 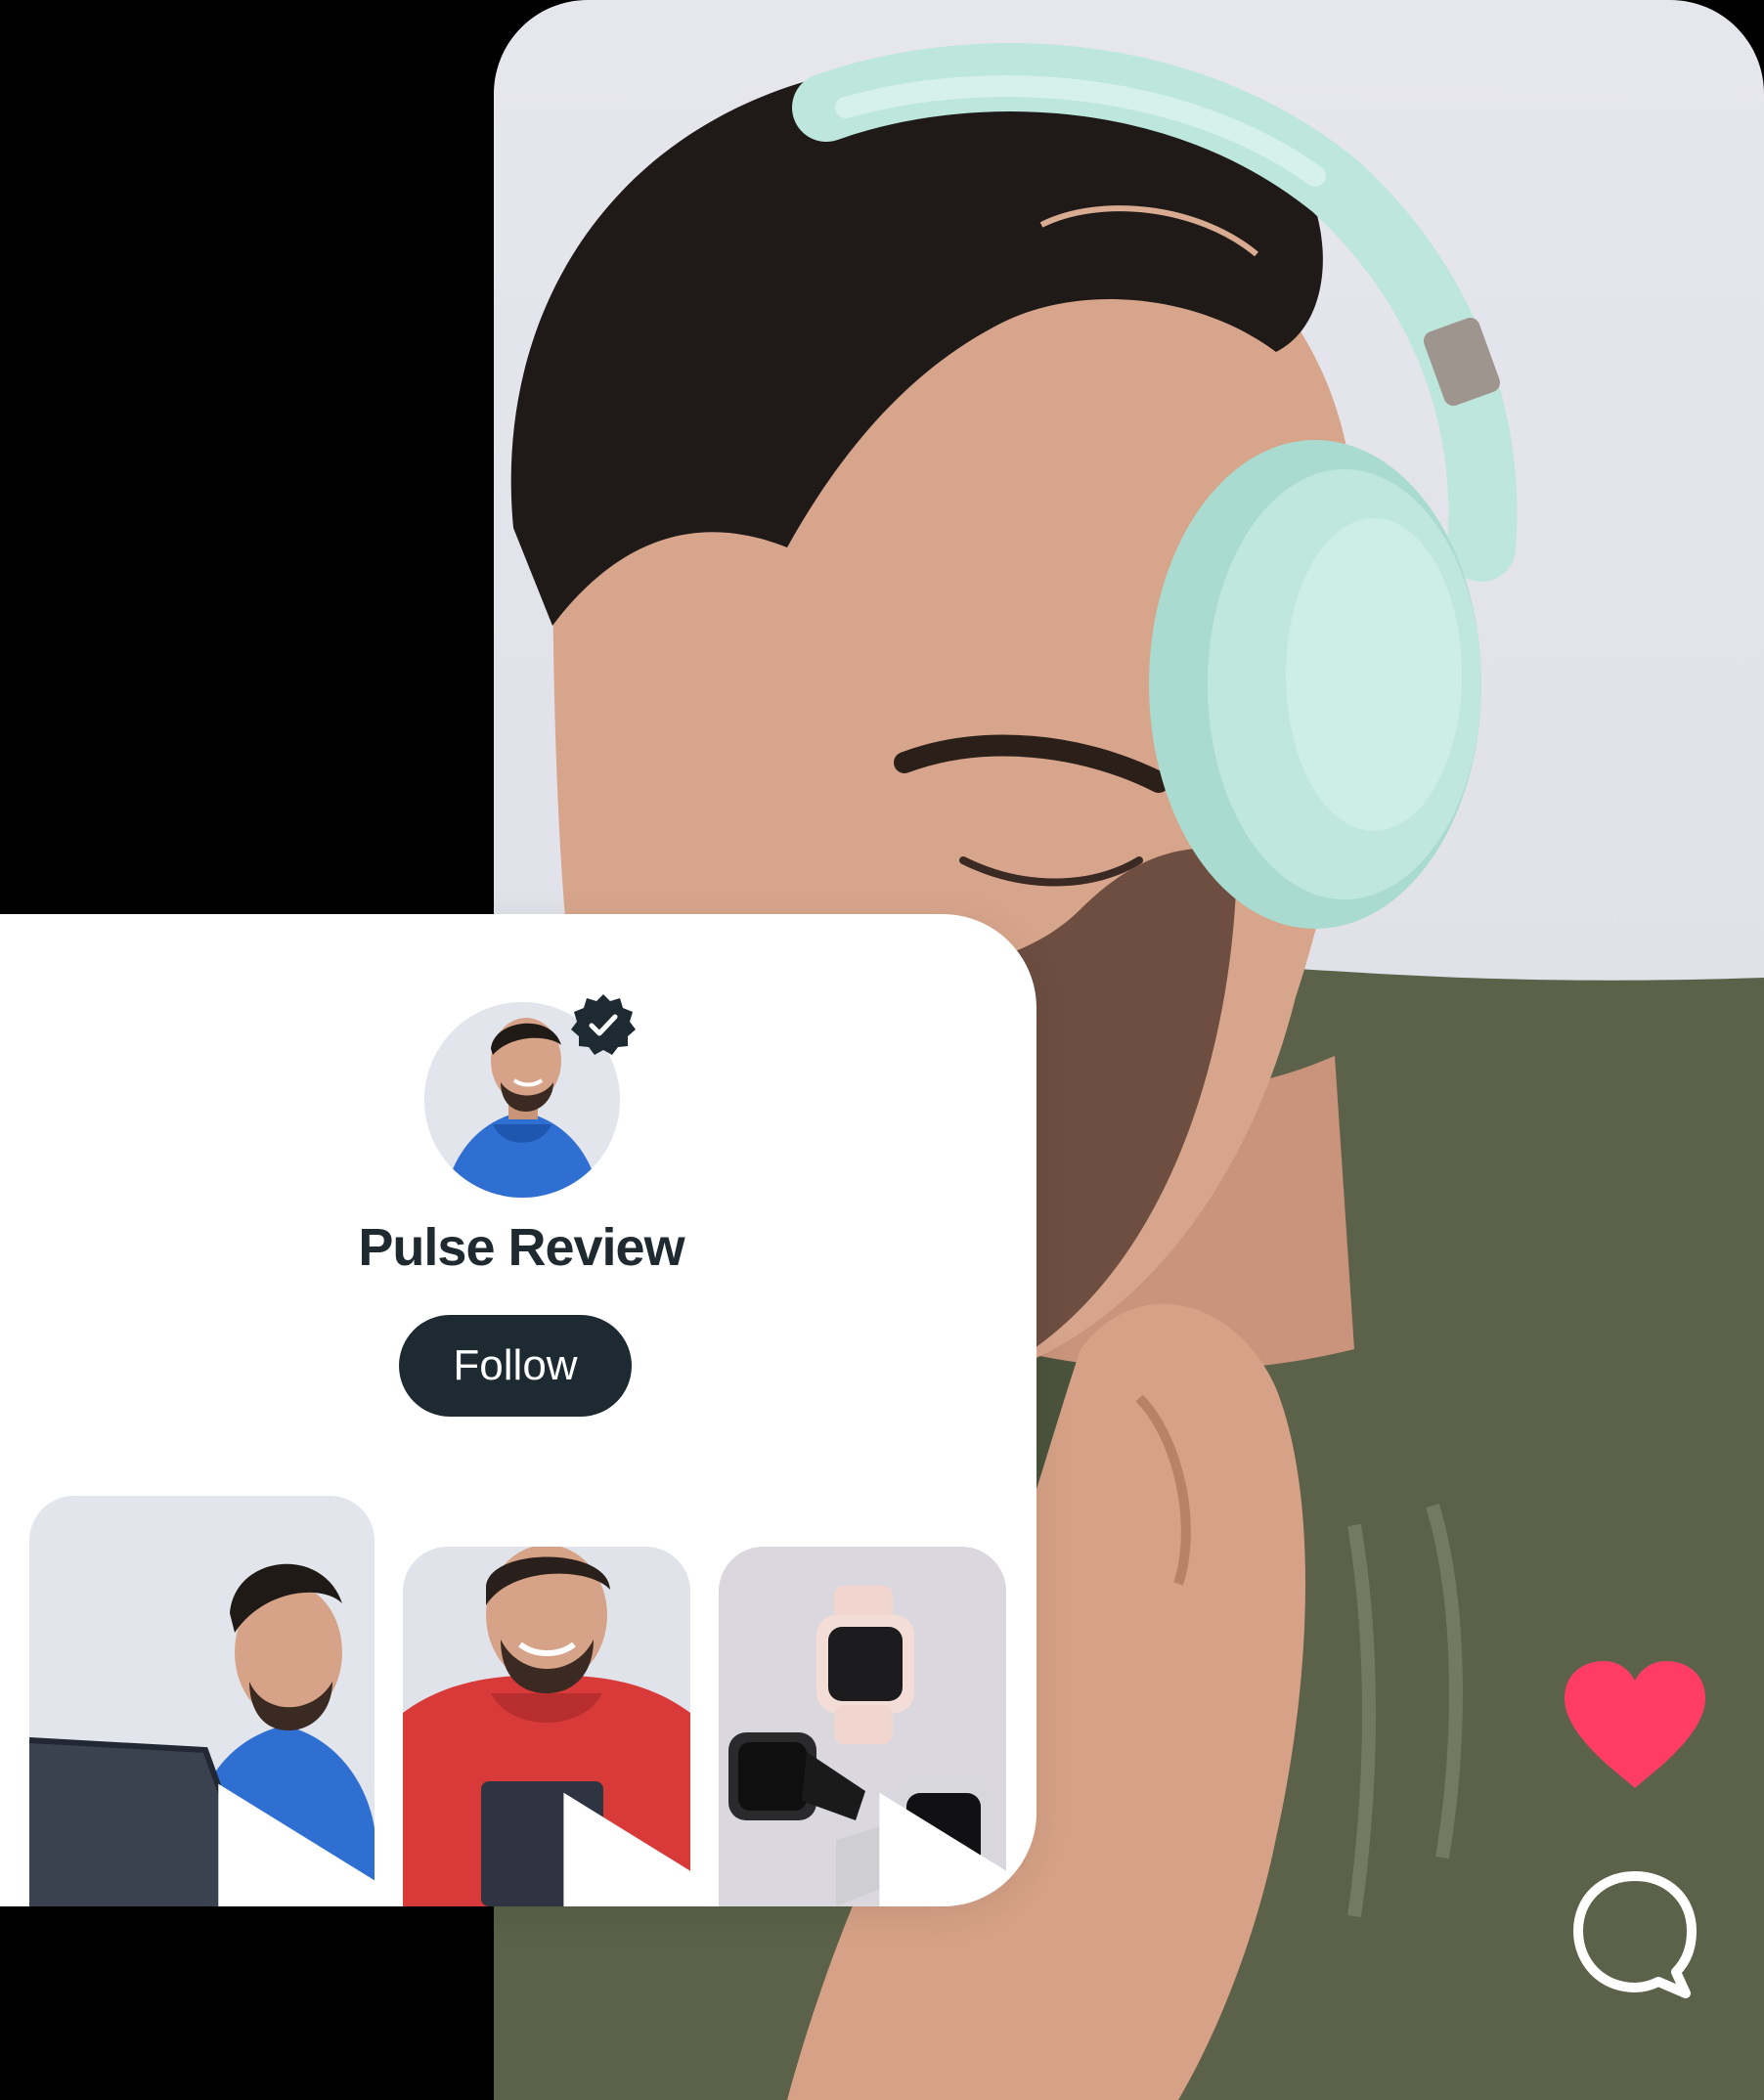 I want to click on comment-icon, so click(x=1635, y=1935).